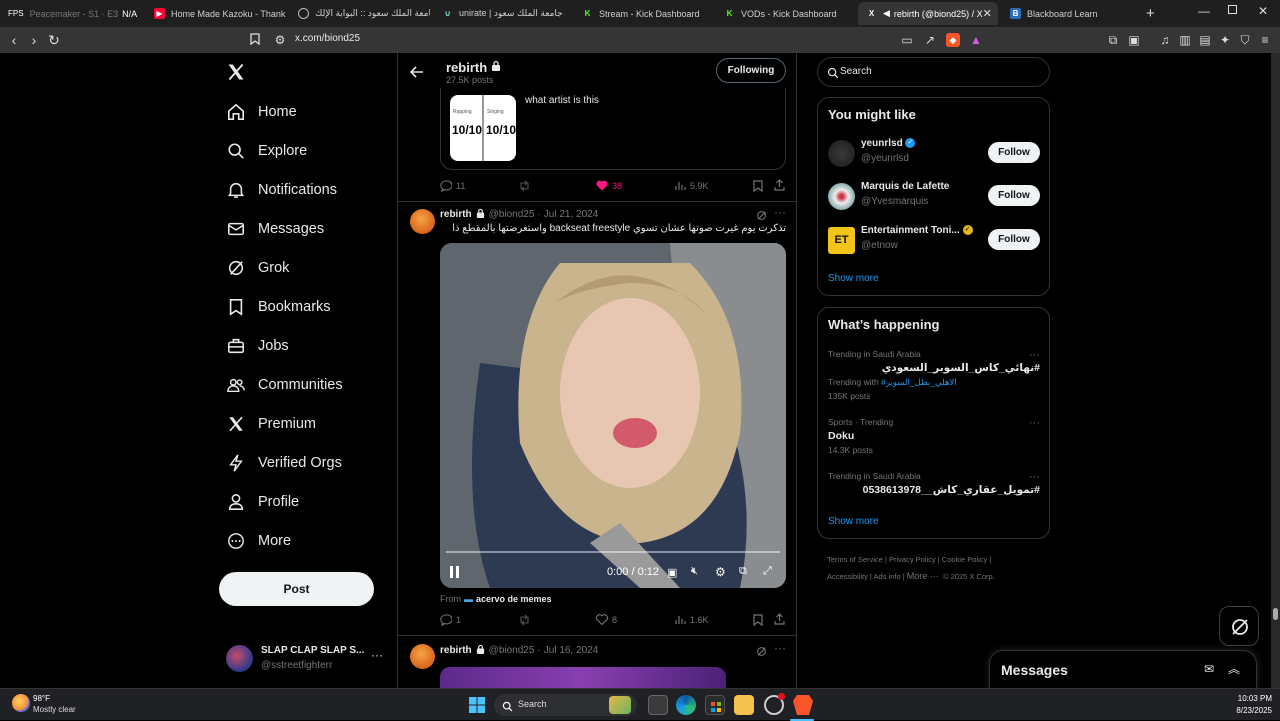  Describe the element at coordinates (306, 661) in the screenshot. I see `account-switcher: SLAP CLAP SLAP S... @sstreetfighterr ···` at that location.